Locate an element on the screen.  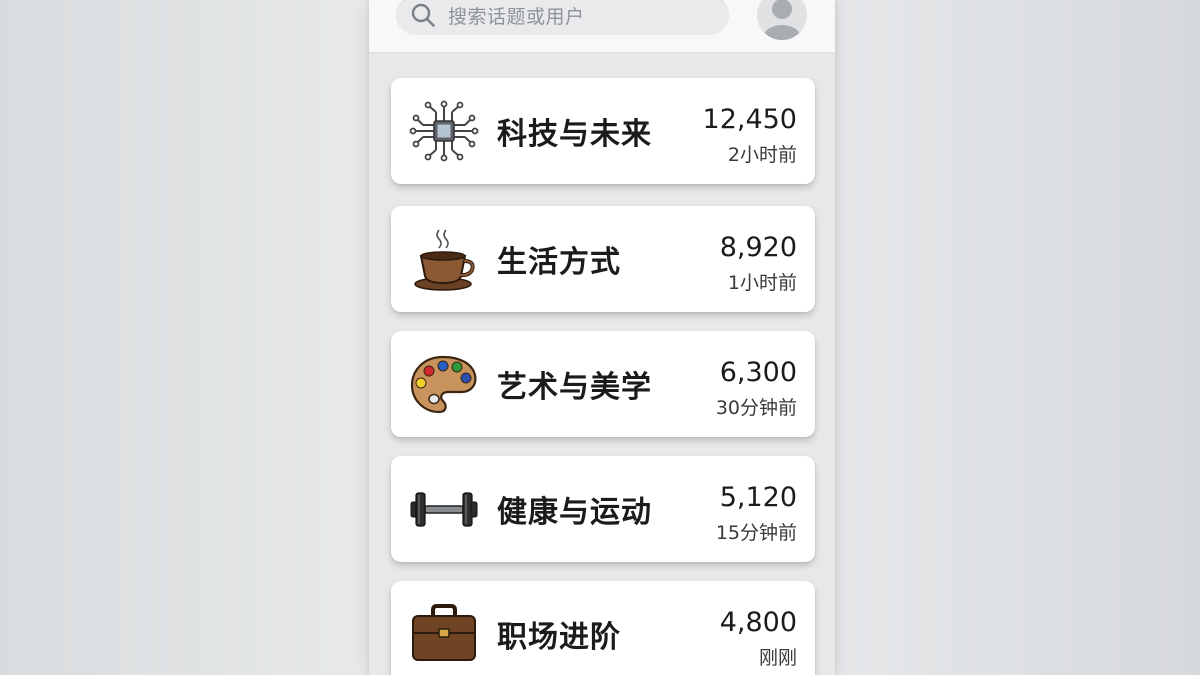
topic-title: 健康与运动 is located at coordinates (574, 512).